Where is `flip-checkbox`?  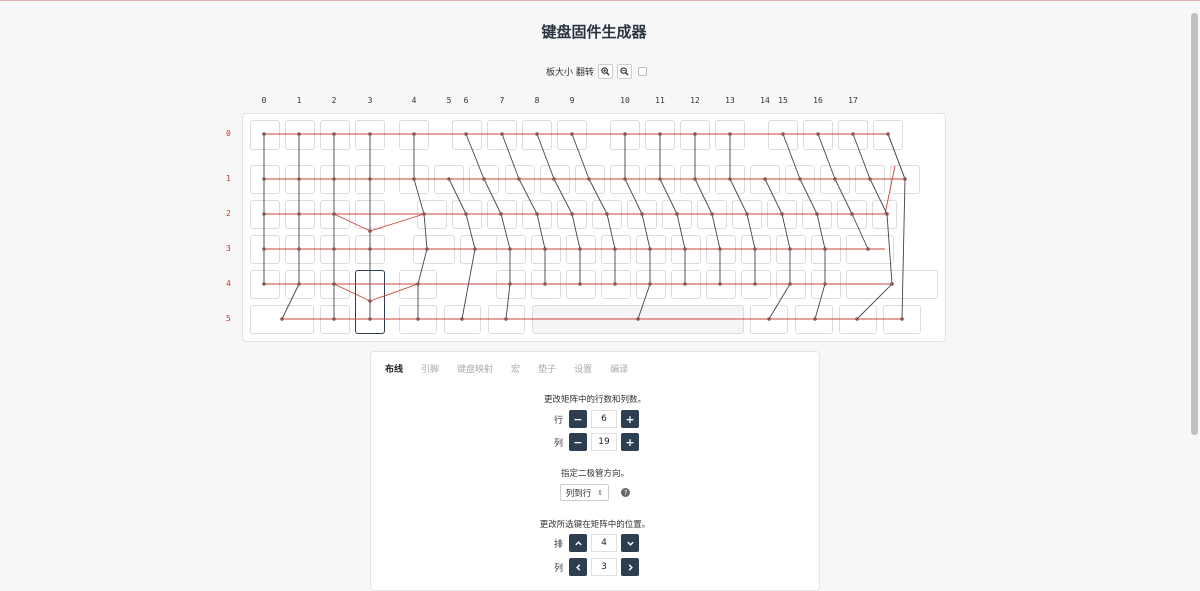
flip-checkbox is located at coordinates (642, 71).